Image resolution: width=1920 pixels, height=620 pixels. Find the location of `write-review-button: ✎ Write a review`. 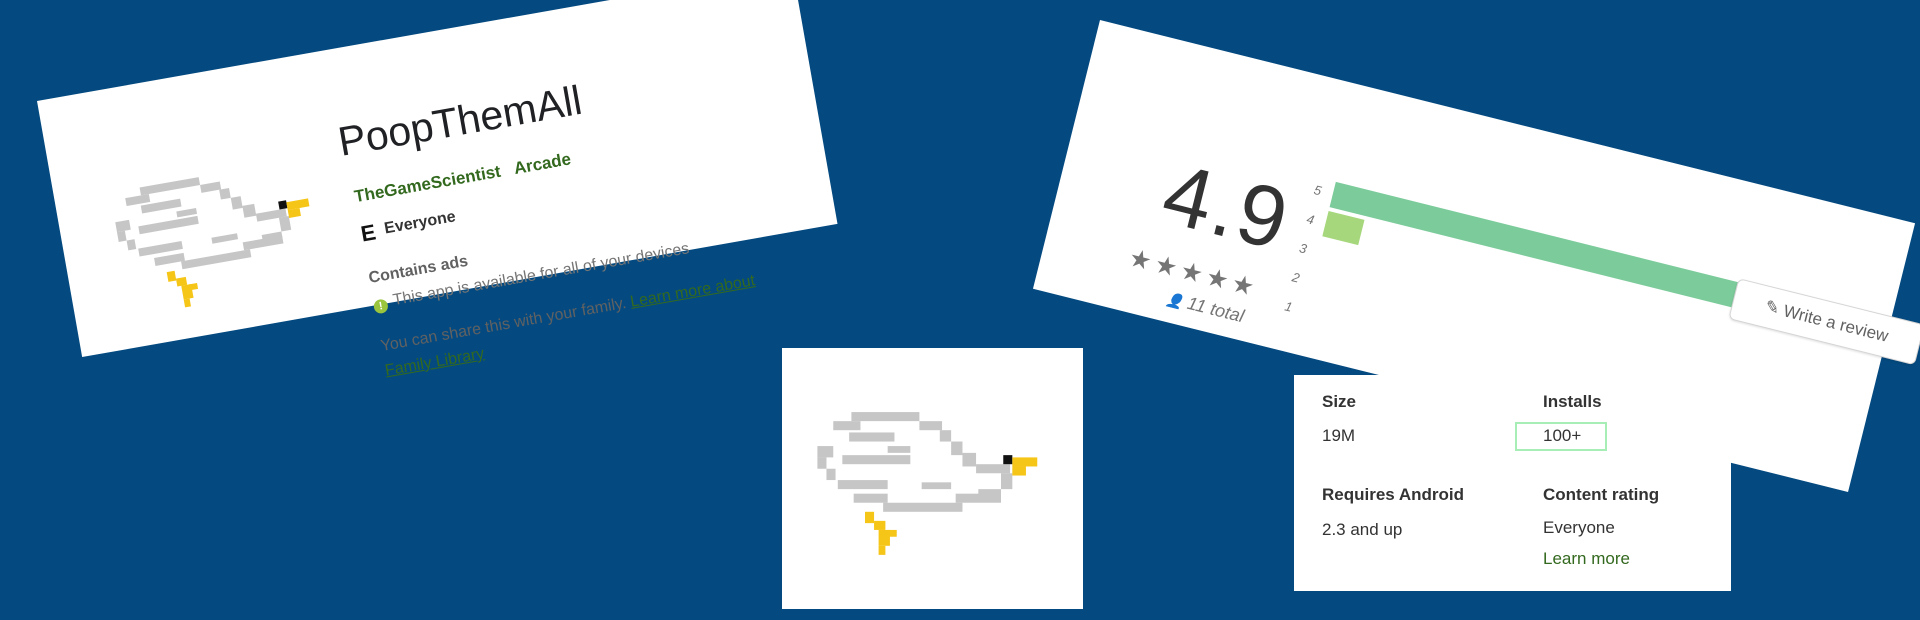

write-review-button: ✎ Write a review is located at coordinates (1824, 322).